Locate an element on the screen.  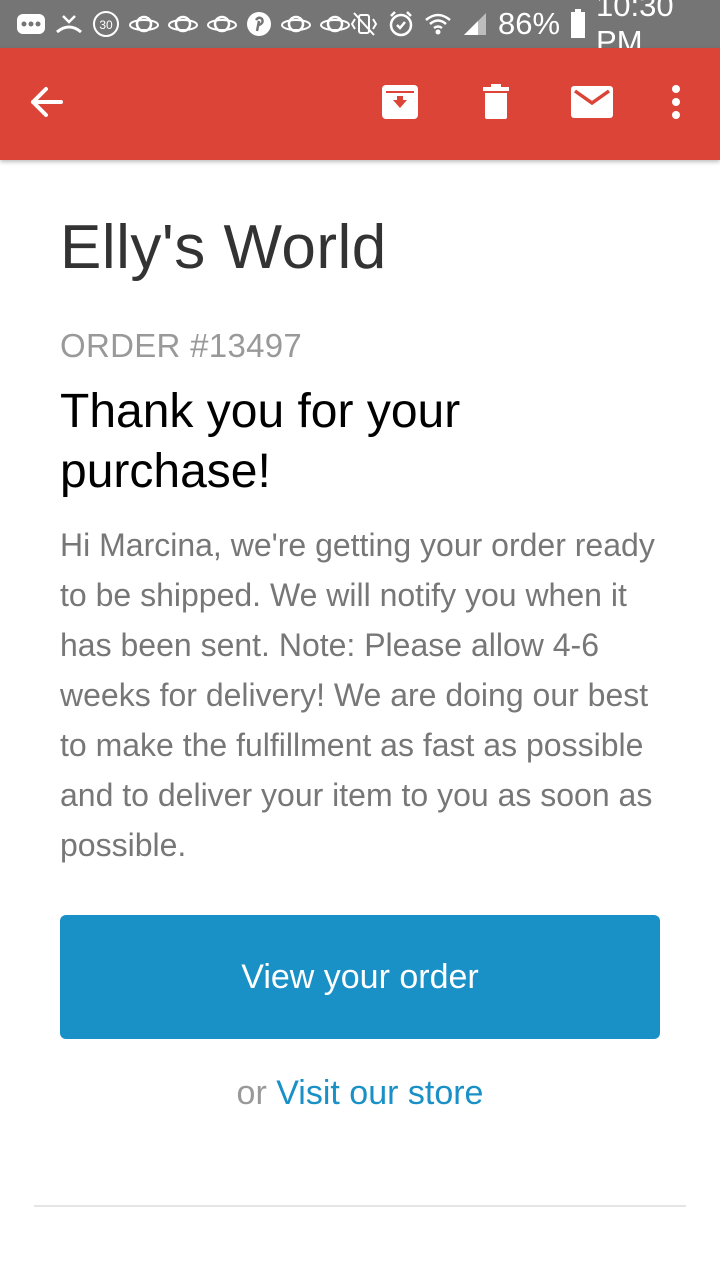
shop-name: Elly's World is located at coordinates (223, 247).